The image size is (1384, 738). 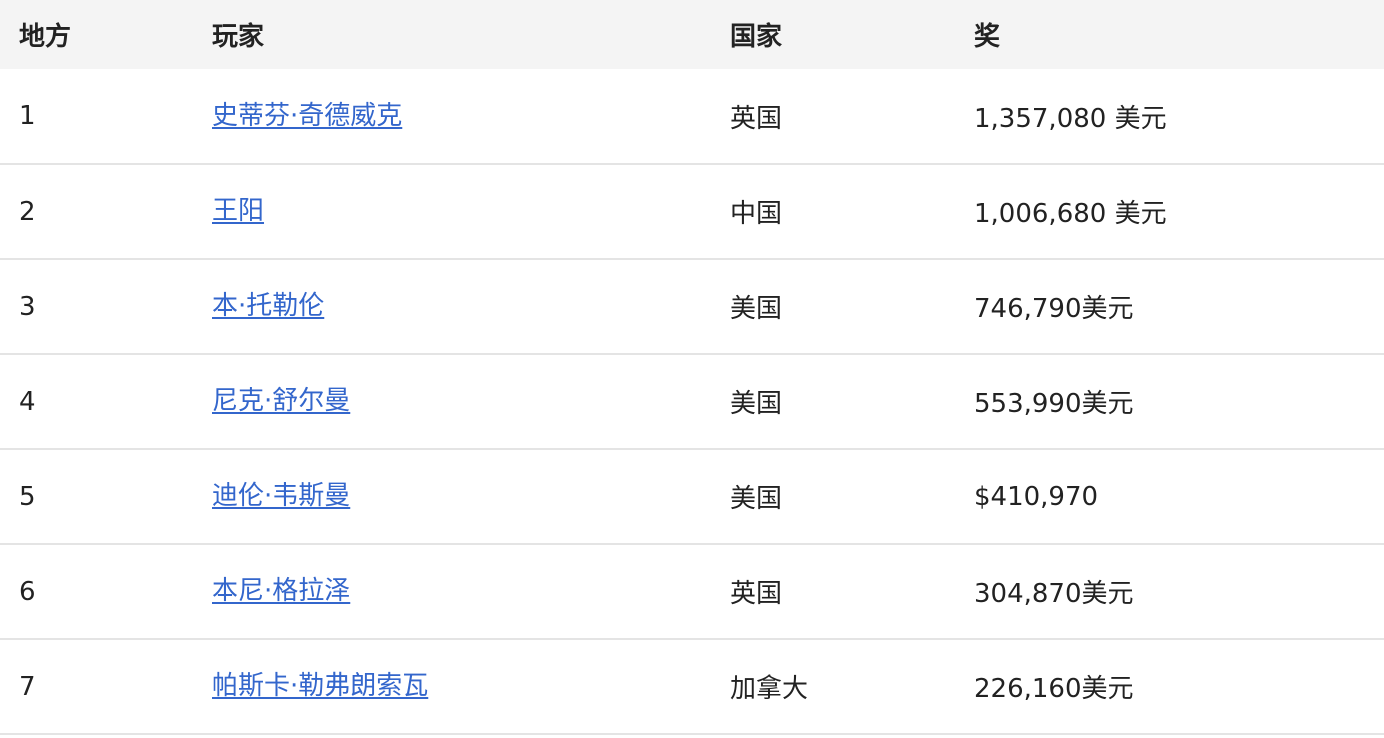 What do you see at coordinates (1169, 307) in the screenshot?
I see `prize-cell: 746,790美元` at bounding box center [1169, 307].